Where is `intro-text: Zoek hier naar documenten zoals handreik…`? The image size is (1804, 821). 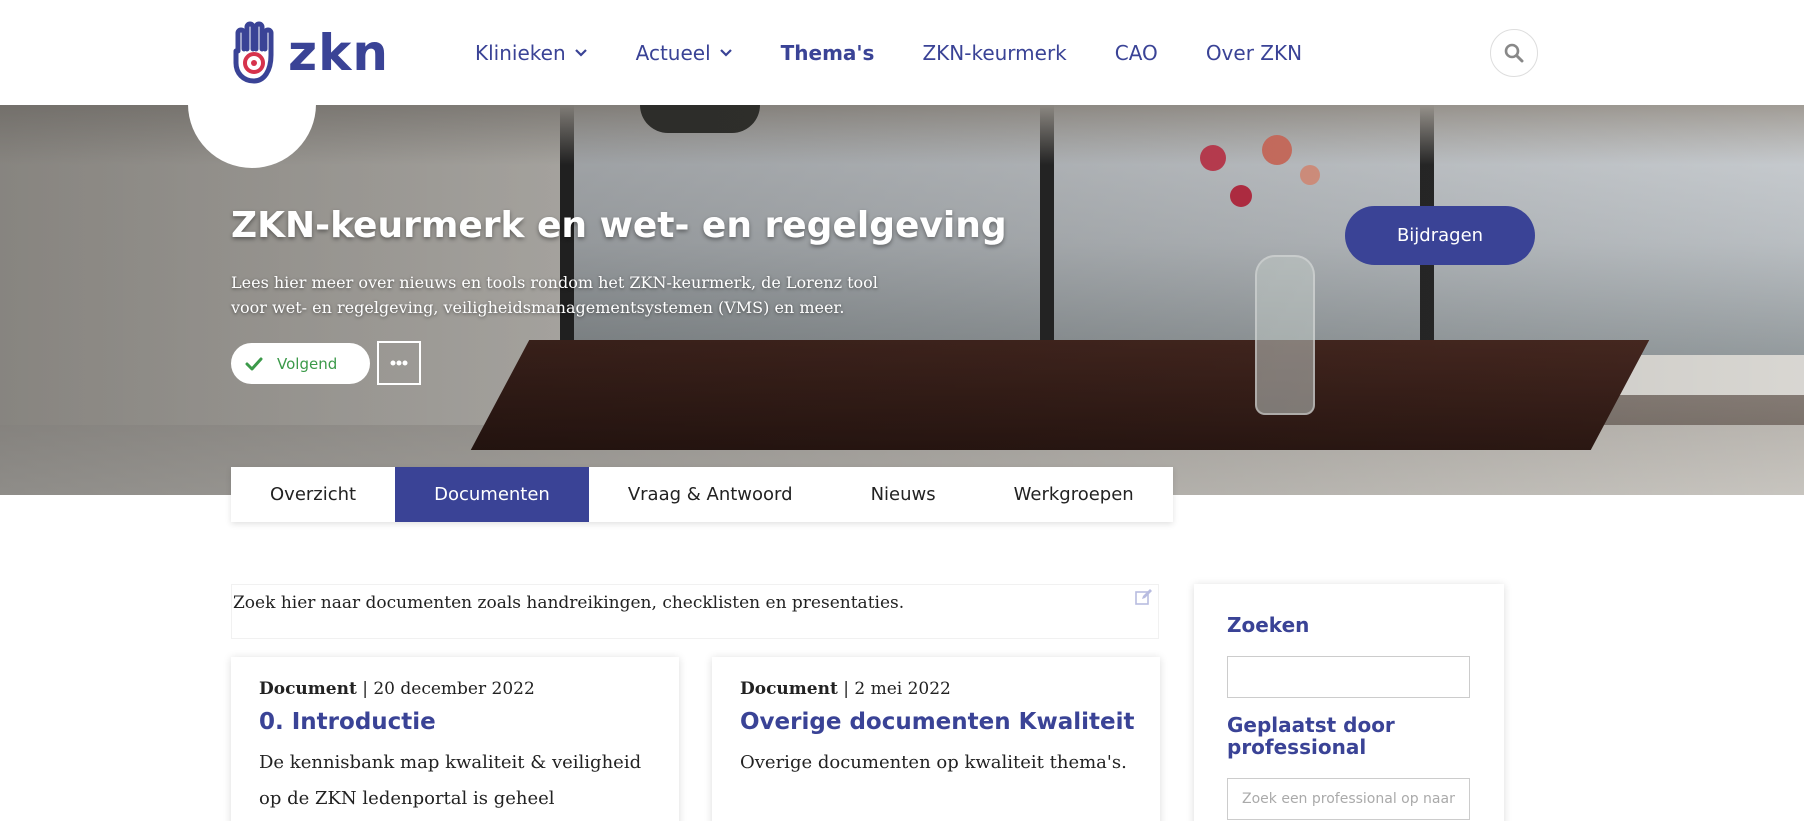 intro-text: Zoek hier naar documenten zoals handreik… is located at coordinates (569, 603).